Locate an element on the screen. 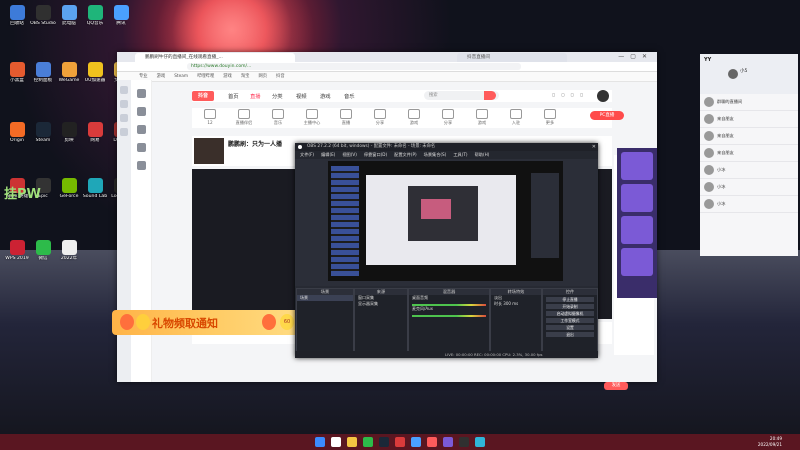 This screenshot has height=450, width=800. nav-game: 游戏 is located at coordinates (325, 96).